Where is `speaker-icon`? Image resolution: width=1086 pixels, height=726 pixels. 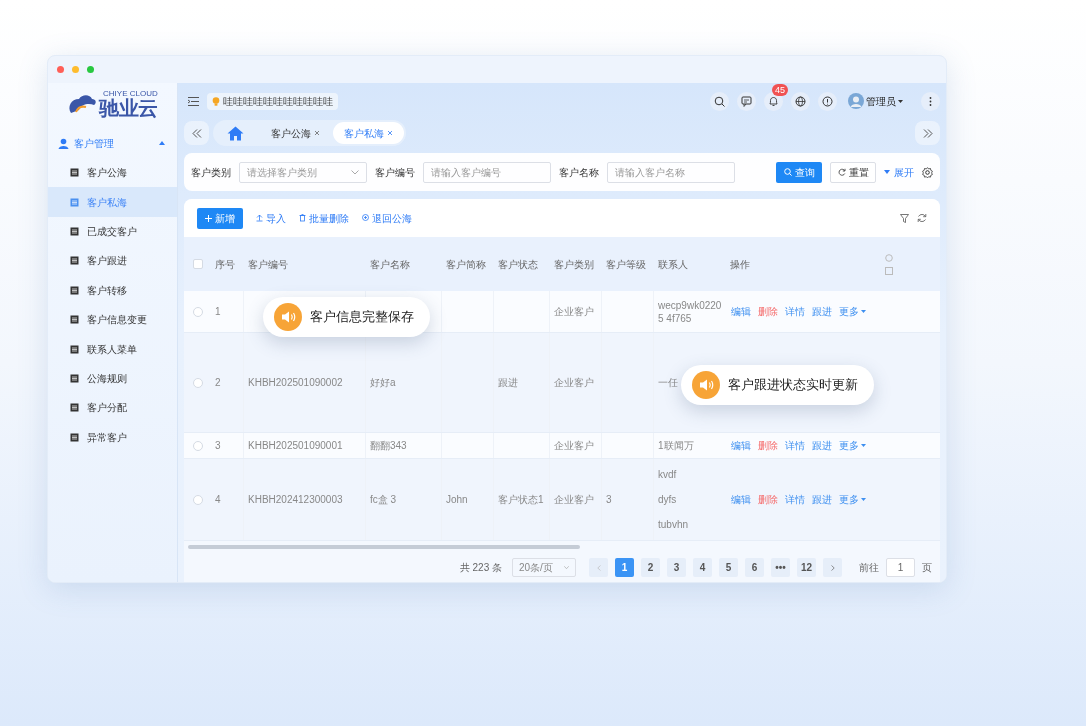
speaker-icon is located at coordinates (288, 317).